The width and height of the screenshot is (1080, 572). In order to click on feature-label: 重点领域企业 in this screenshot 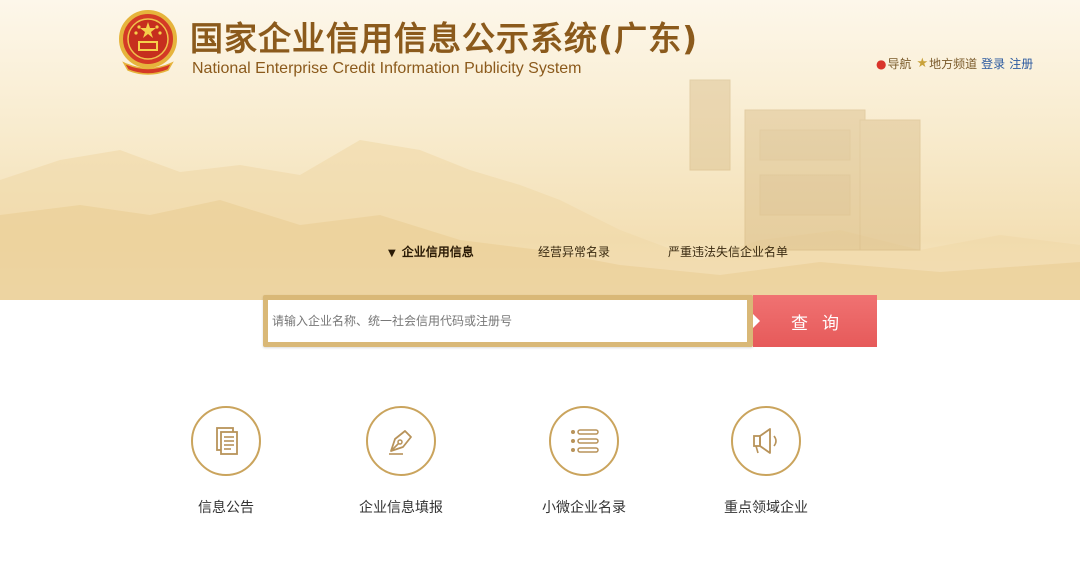, I will do `click(766, 508)`.